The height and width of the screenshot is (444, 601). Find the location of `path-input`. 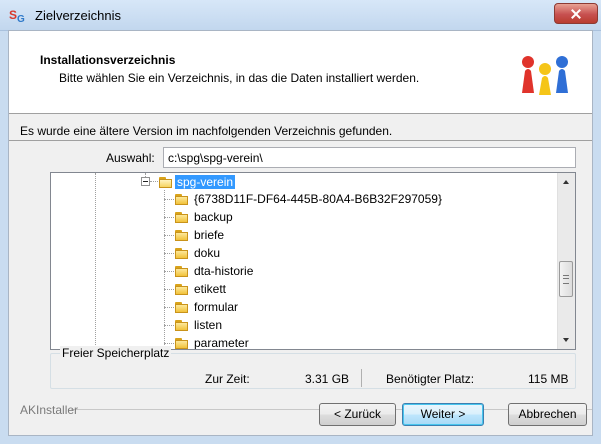

path-input is located at coordinates (369, 157).